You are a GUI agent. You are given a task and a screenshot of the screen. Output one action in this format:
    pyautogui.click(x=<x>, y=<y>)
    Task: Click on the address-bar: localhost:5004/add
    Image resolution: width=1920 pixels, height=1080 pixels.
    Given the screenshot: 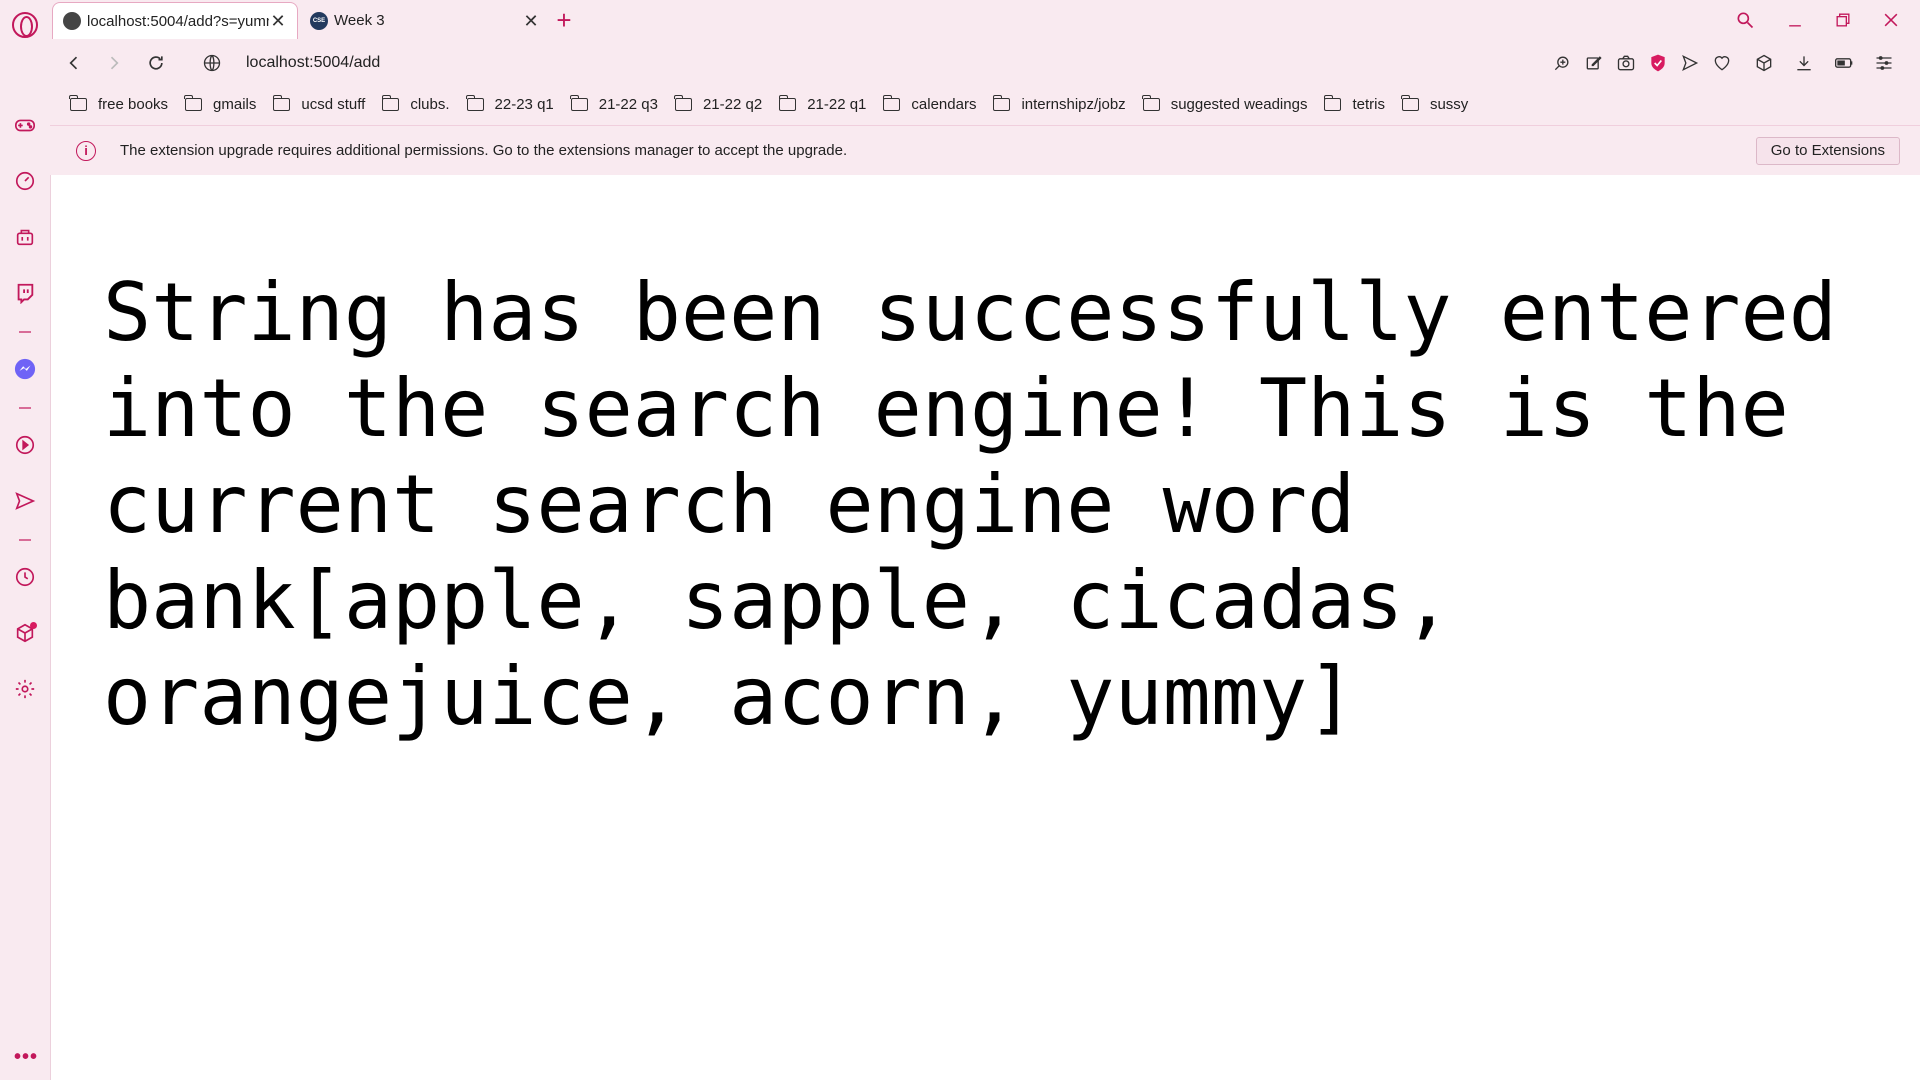 What is the action you would take?
    pyautogui.click(x=985, y=63)
    